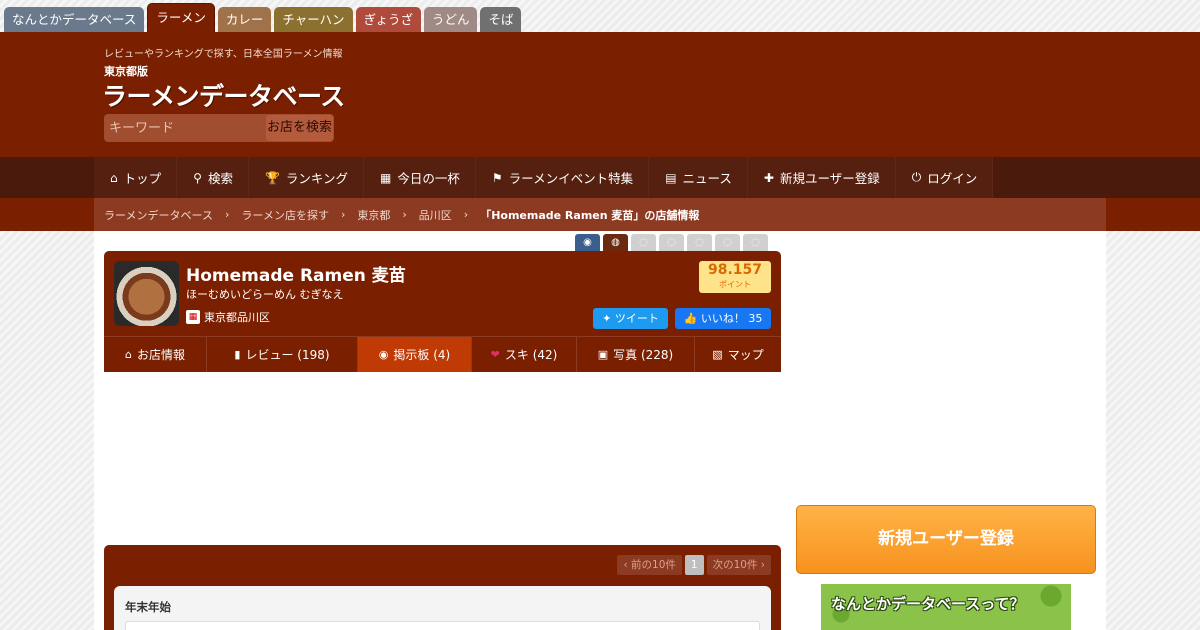 The height and width of the screenshot is (630, 1200). I want to click on home-icon: ⌂, so click(114, 177).